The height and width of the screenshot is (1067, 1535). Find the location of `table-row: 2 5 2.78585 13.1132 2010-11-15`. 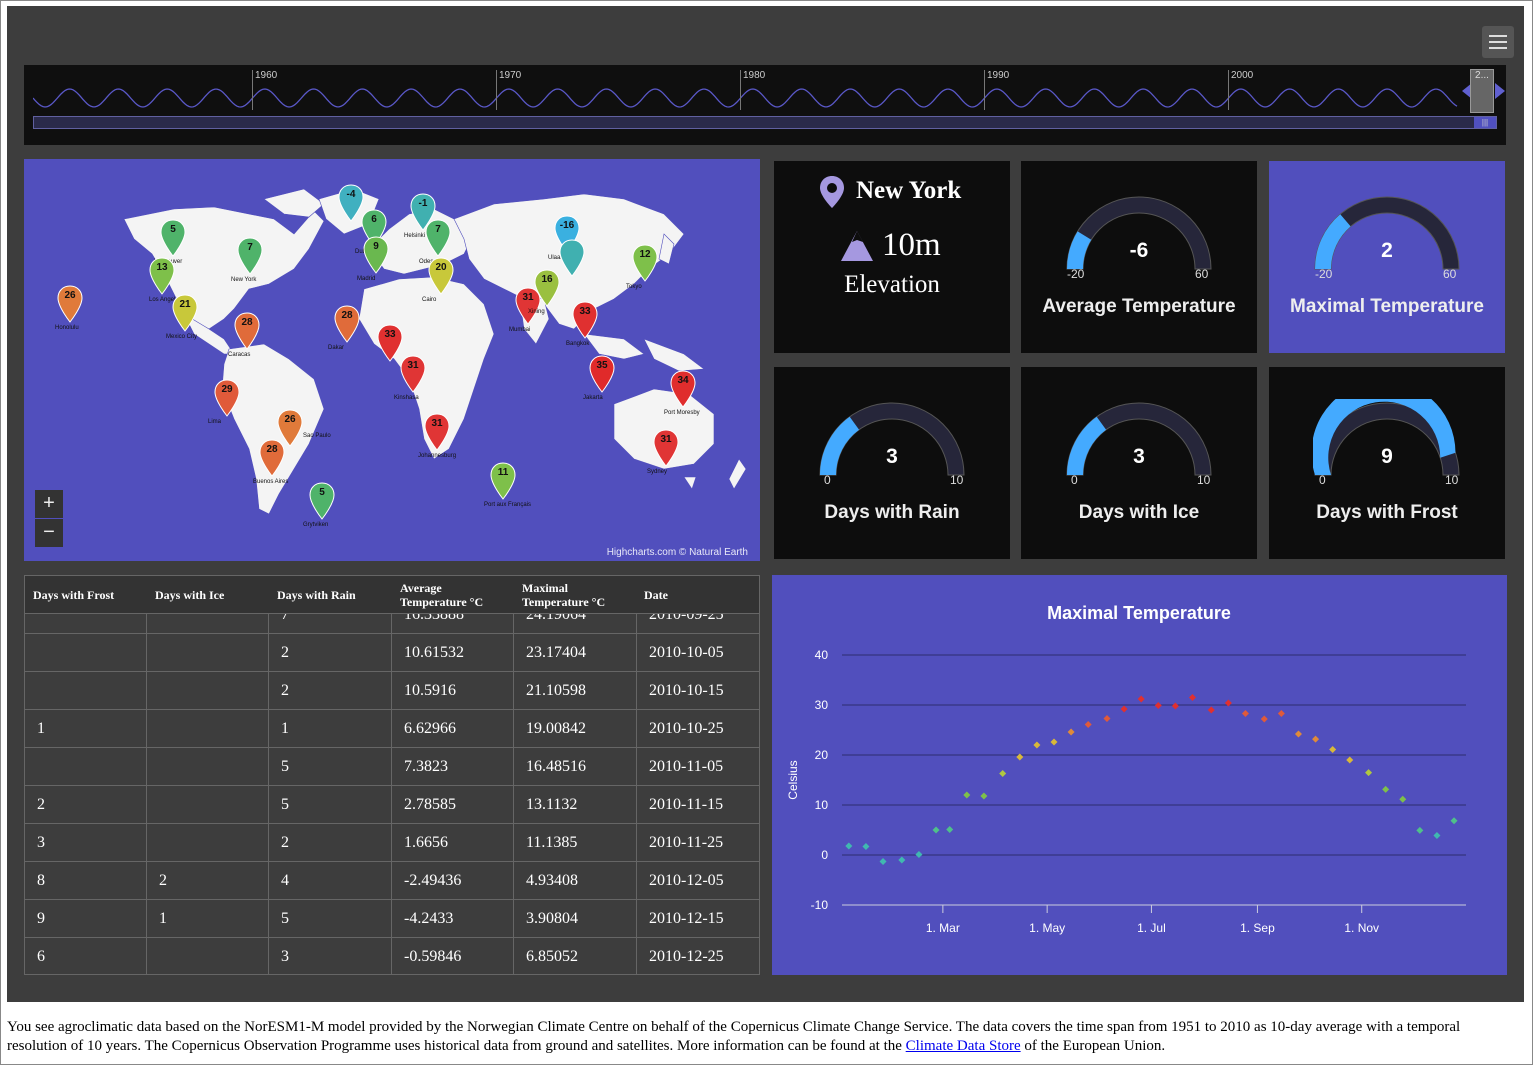

table-row: 2 5 2.78585 13.1132 2010-11-15 is located at coordinates (392, 805).